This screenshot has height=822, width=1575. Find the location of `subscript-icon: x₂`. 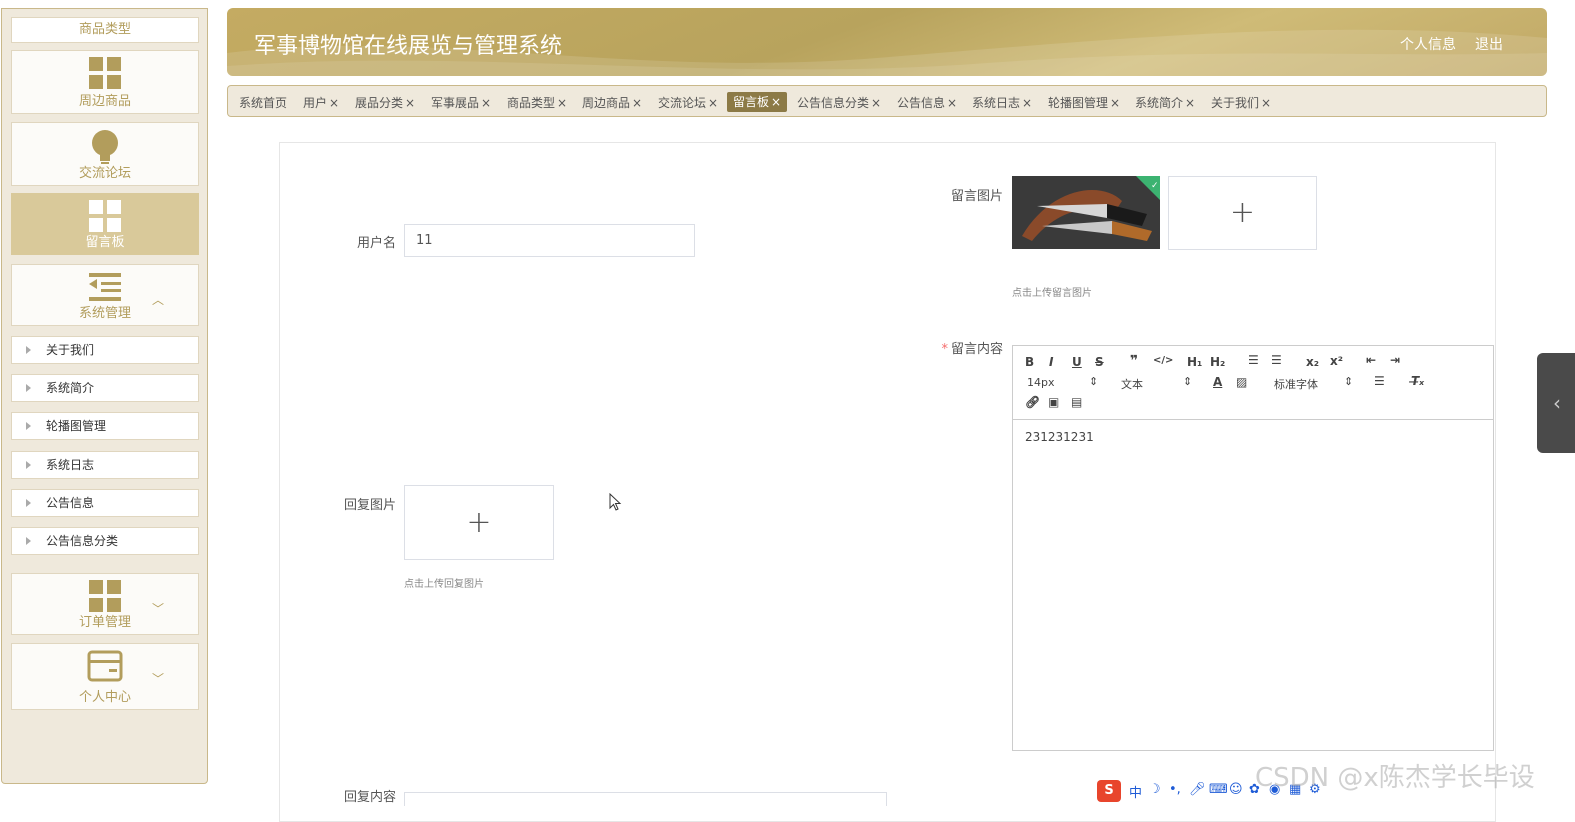

subscript-icon: x₂ is located at coordinates (1312, 362).